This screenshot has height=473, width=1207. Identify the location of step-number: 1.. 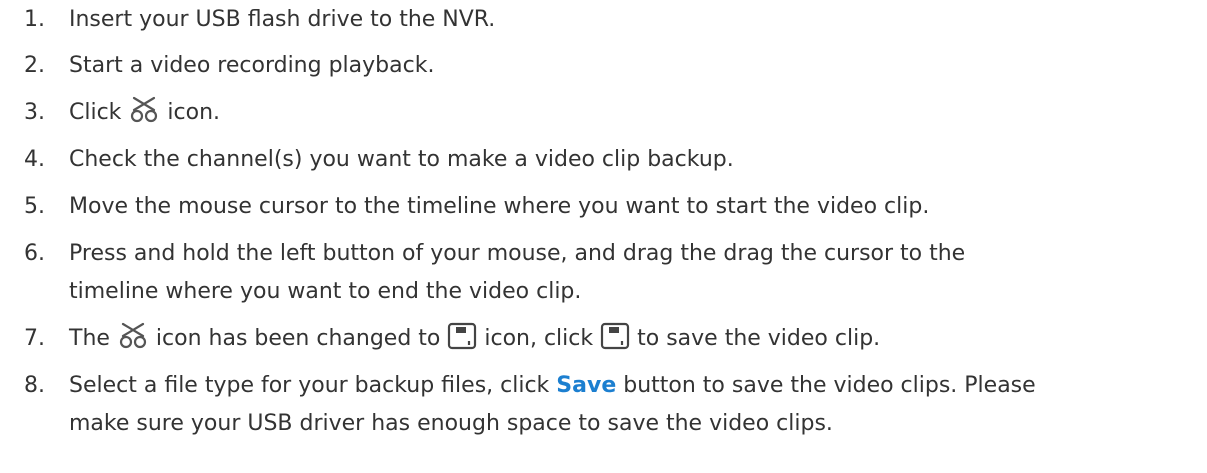
(34, 19).